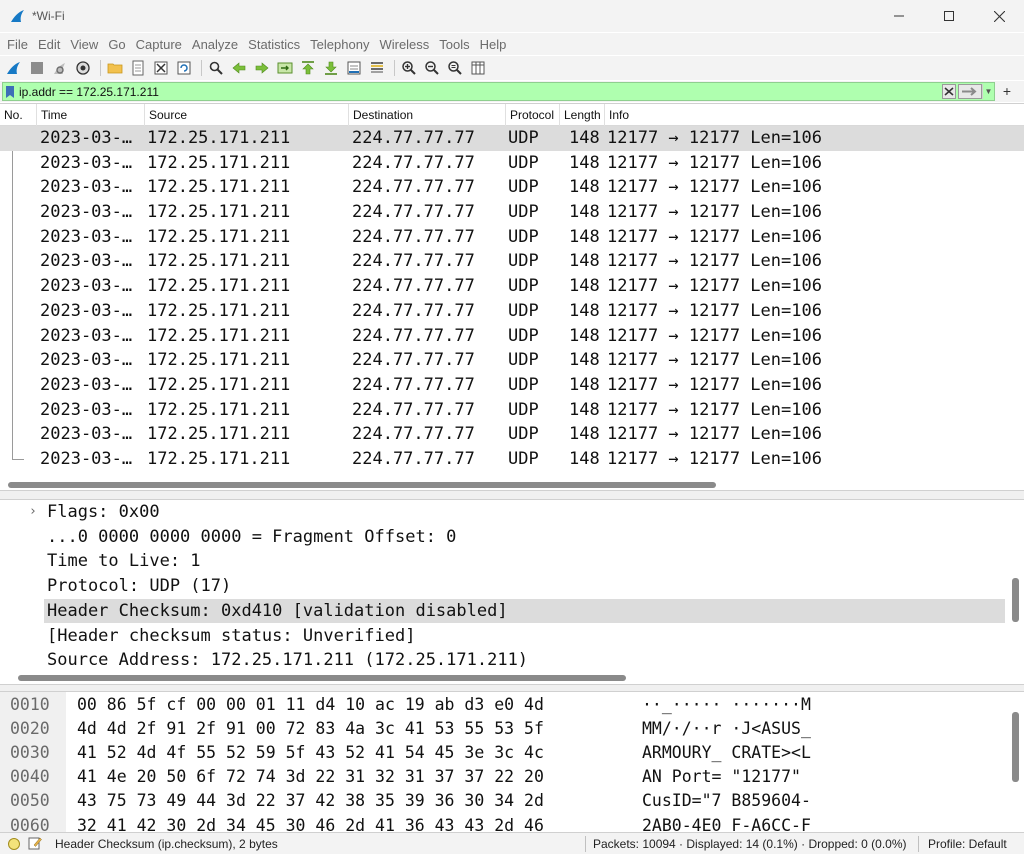 This screenshot has height=854, width=1024. I want to click on start-capture-button, so click(14, 68).